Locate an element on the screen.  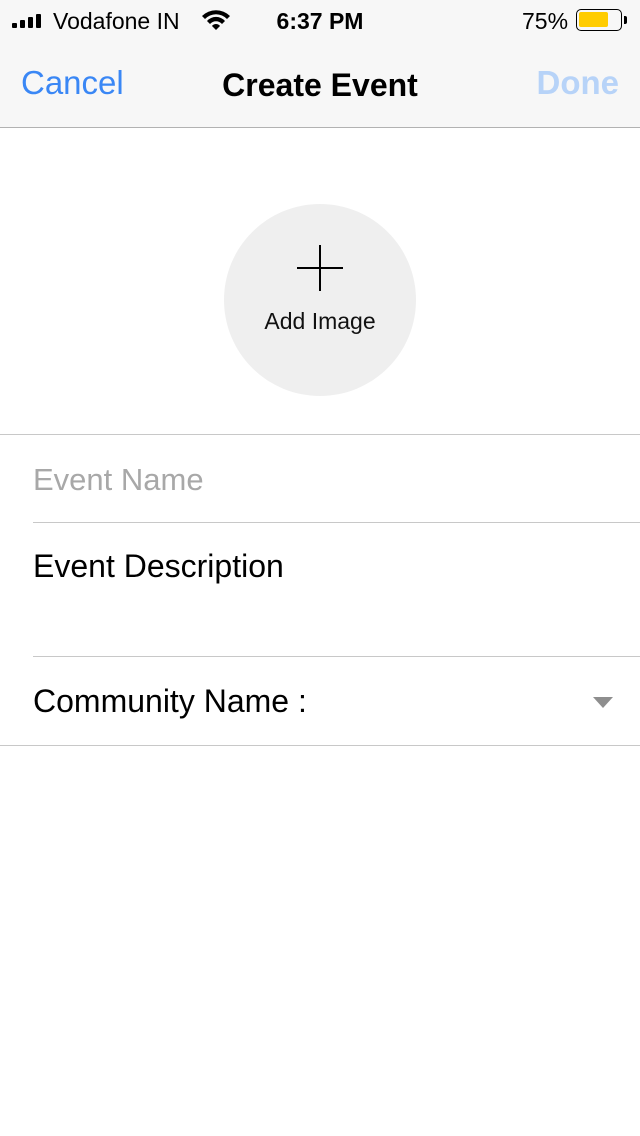
plus-icon is located at coordinates (320, 268).